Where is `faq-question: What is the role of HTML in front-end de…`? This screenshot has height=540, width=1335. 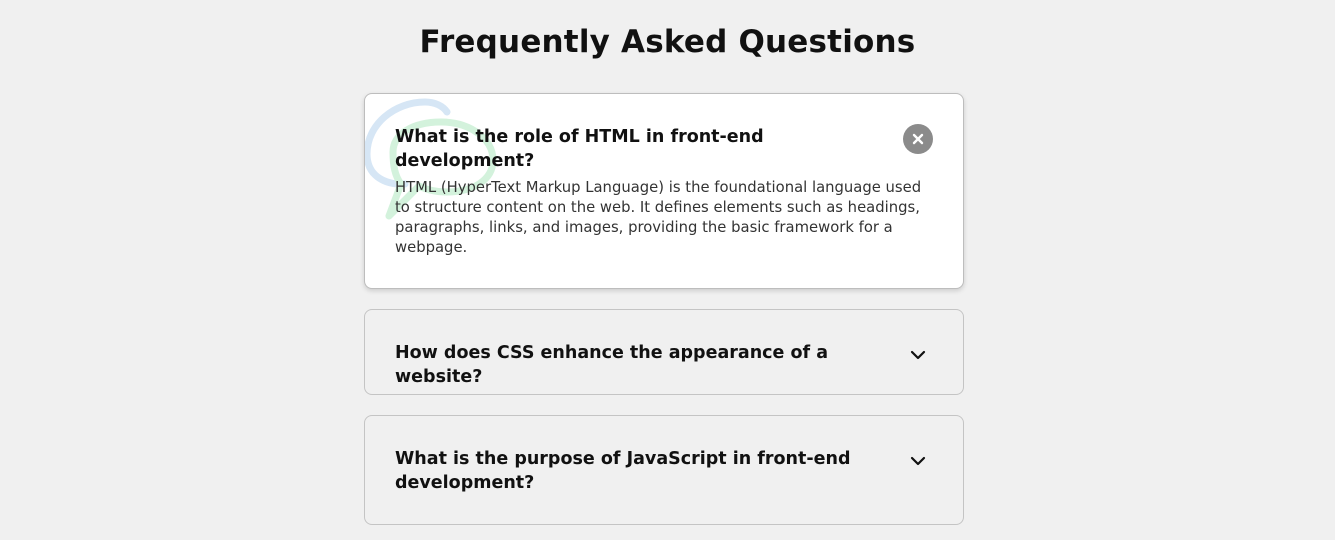
faq-question: What is the role of HTML in front-end de… is located at coordinates (579, 149).